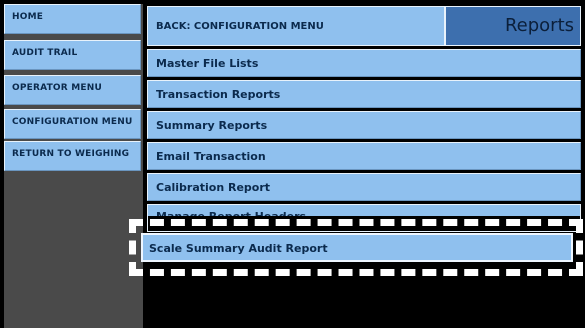 This screenshot has width=585, height=328. I want to click on menu-item-label: Email Transaction, so click(211, 156).